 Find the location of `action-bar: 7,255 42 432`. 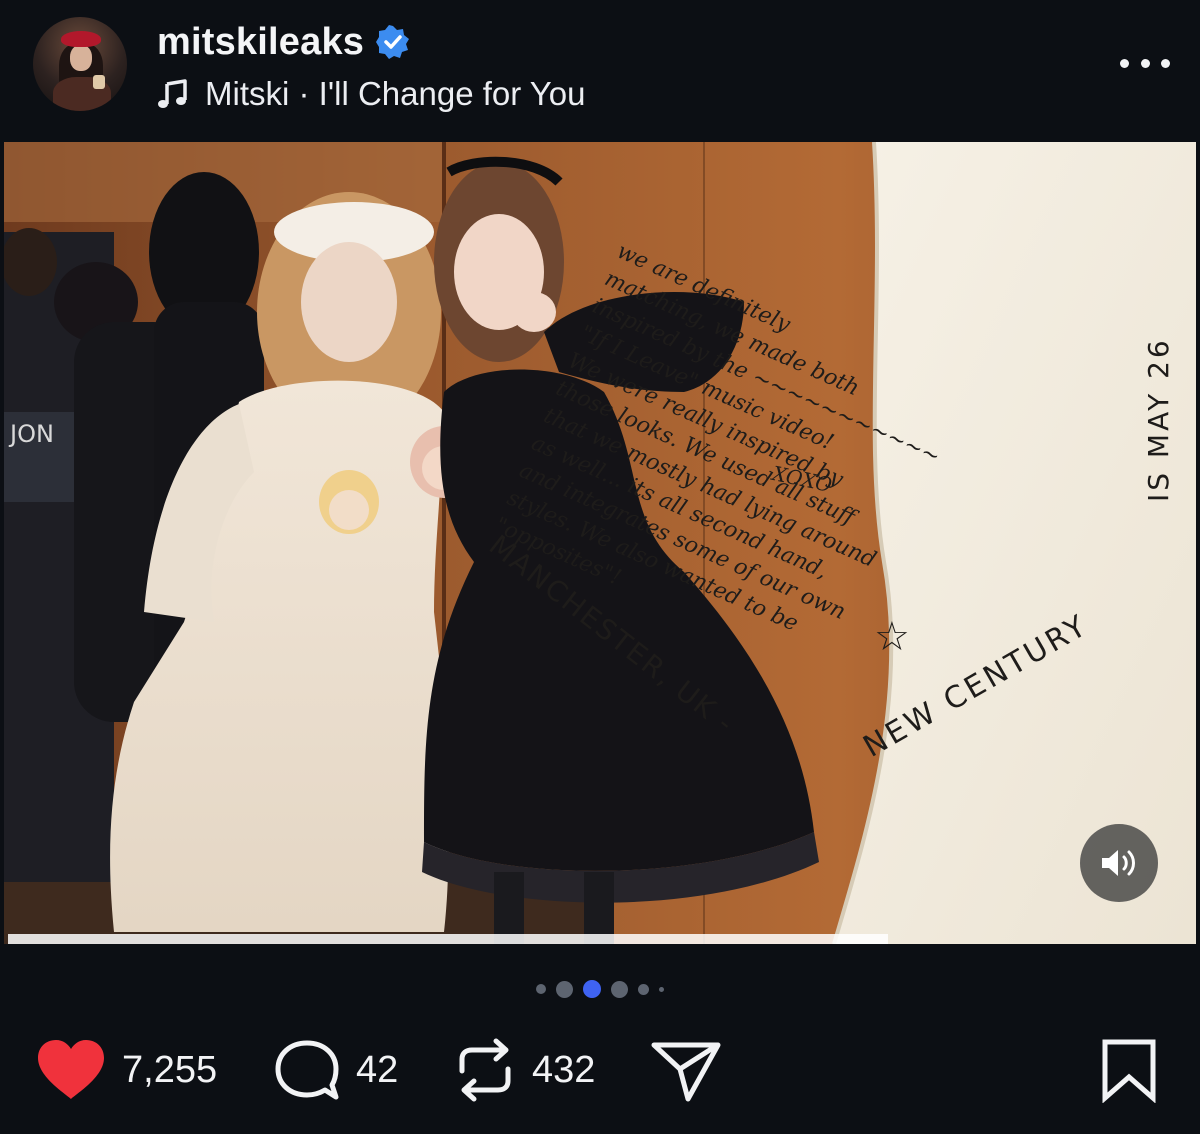

action-bar: 7,255 42 432 is located at coordinates (600, 1070).